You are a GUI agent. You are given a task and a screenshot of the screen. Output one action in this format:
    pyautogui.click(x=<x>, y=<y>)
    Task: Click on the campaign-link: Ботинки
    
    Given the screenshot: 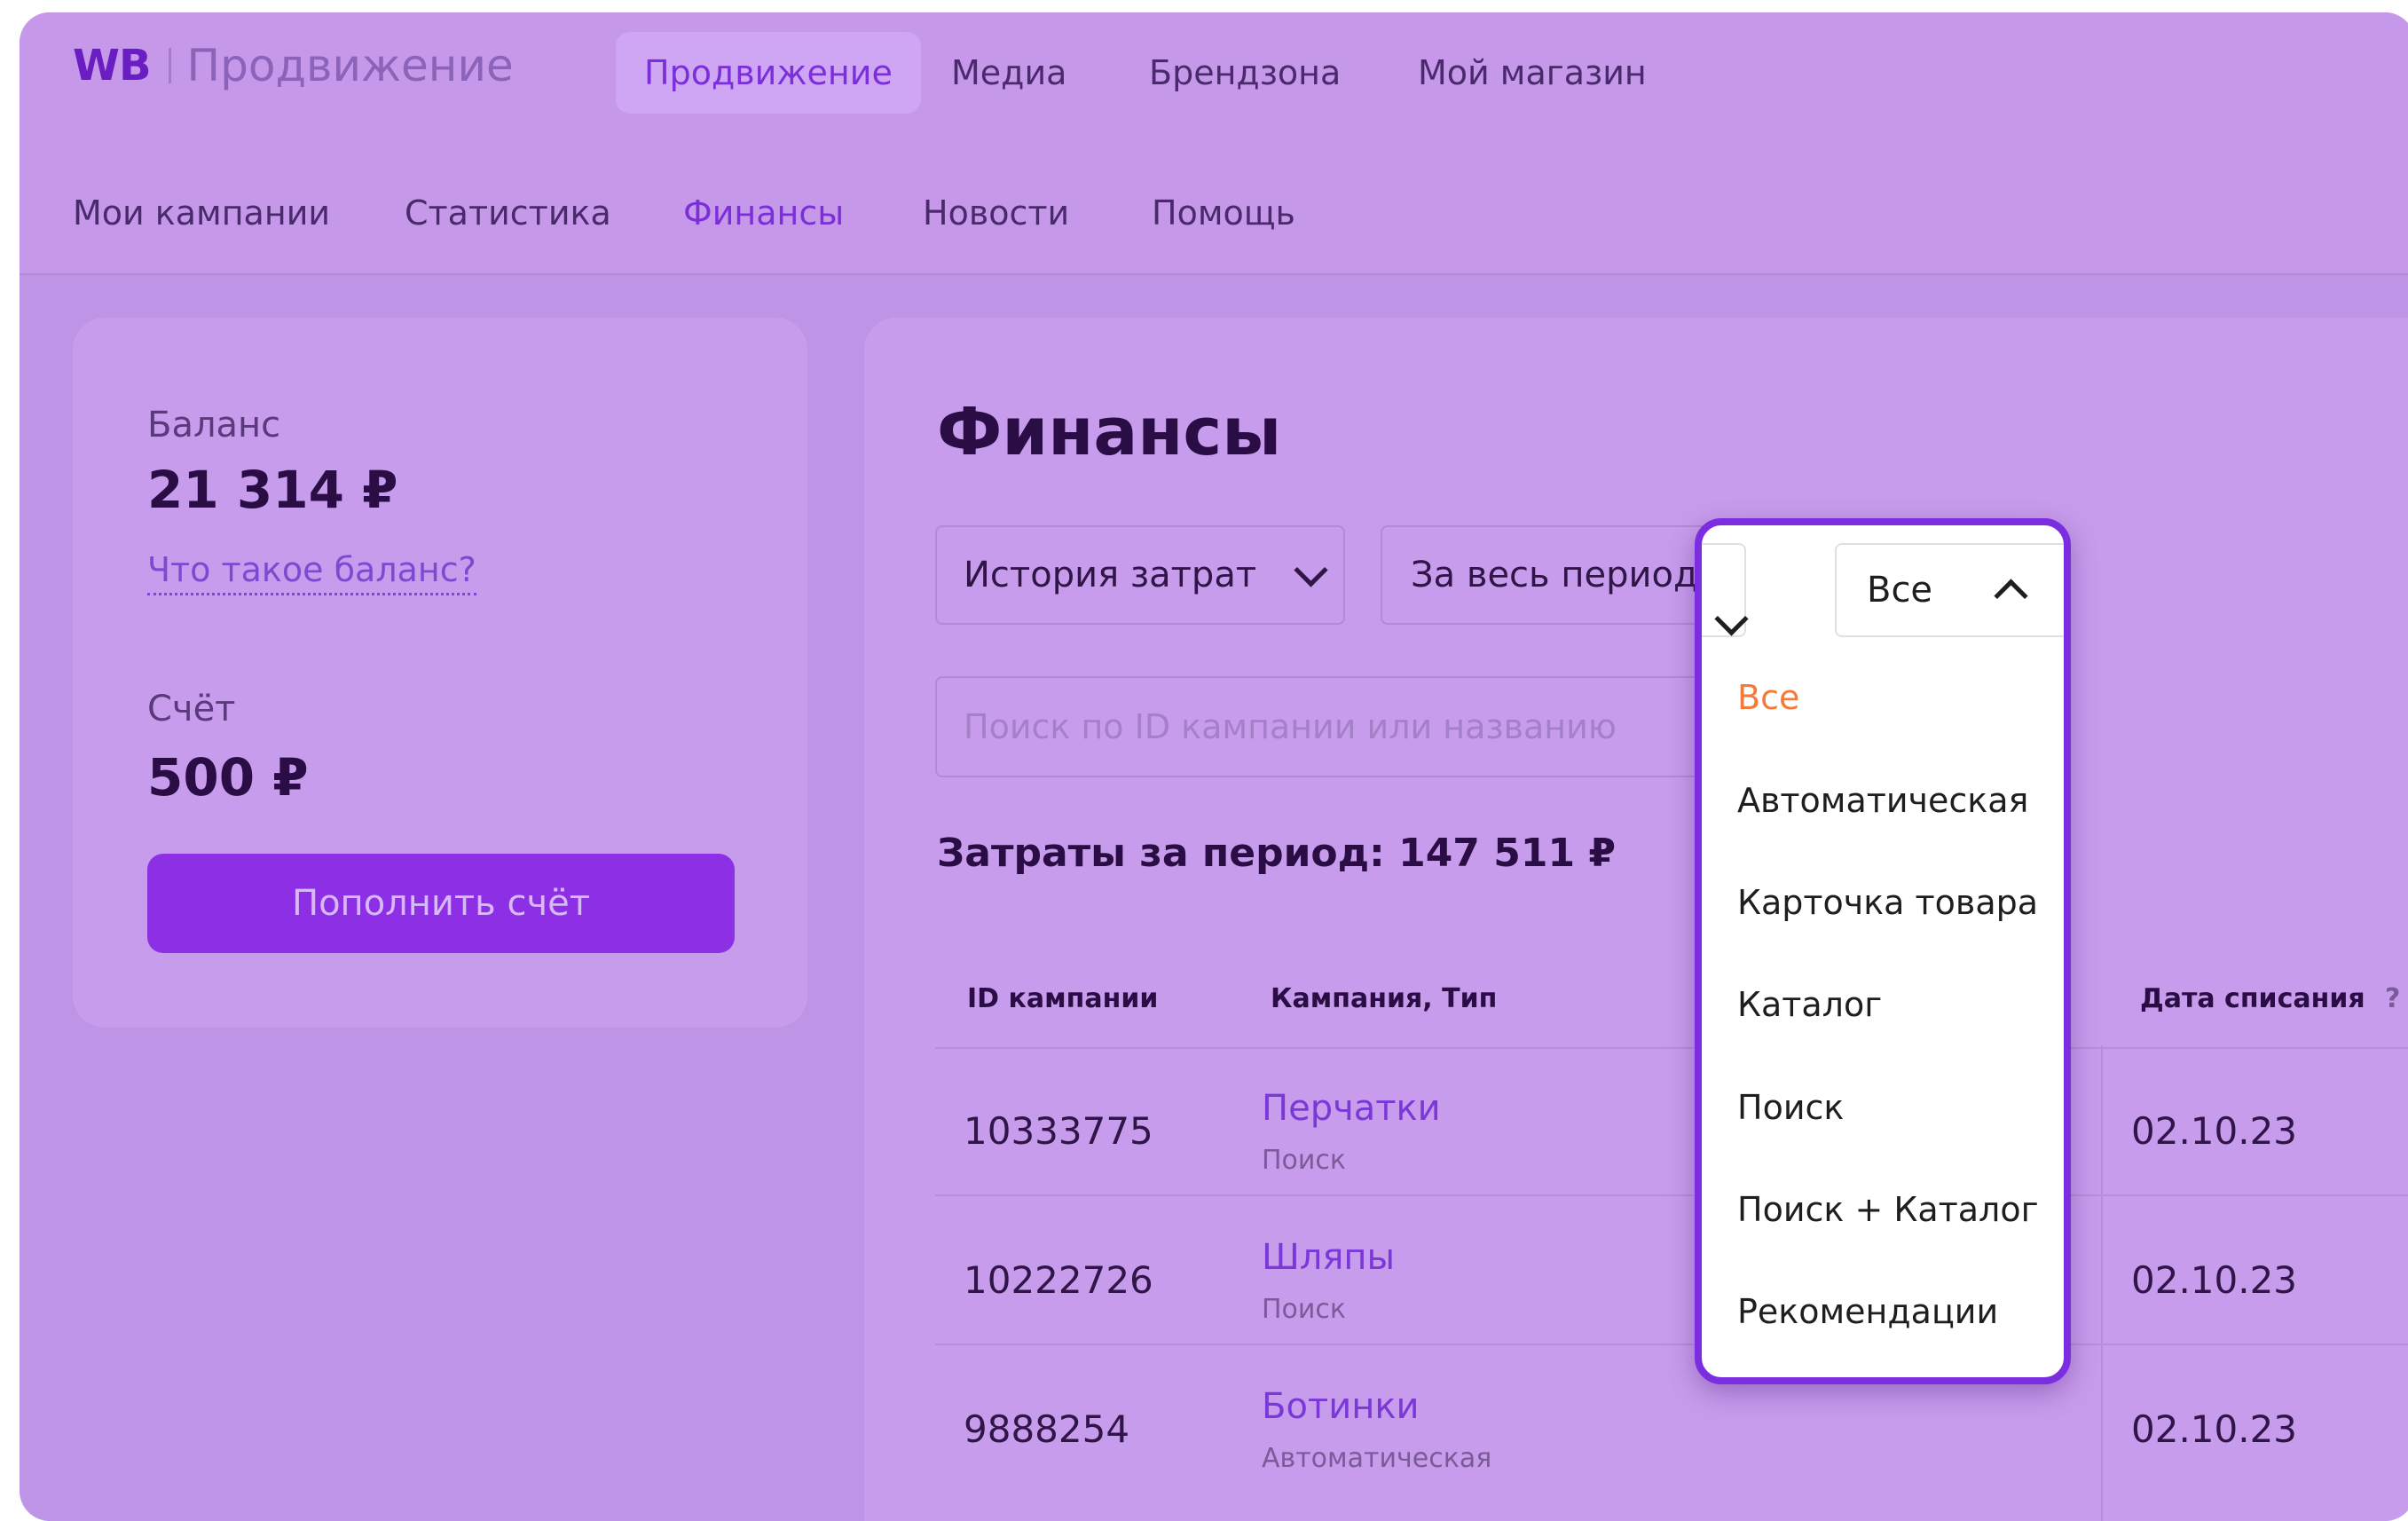 What is the action you would take?
    pyautogui.click(x=1341, y=1406)
    